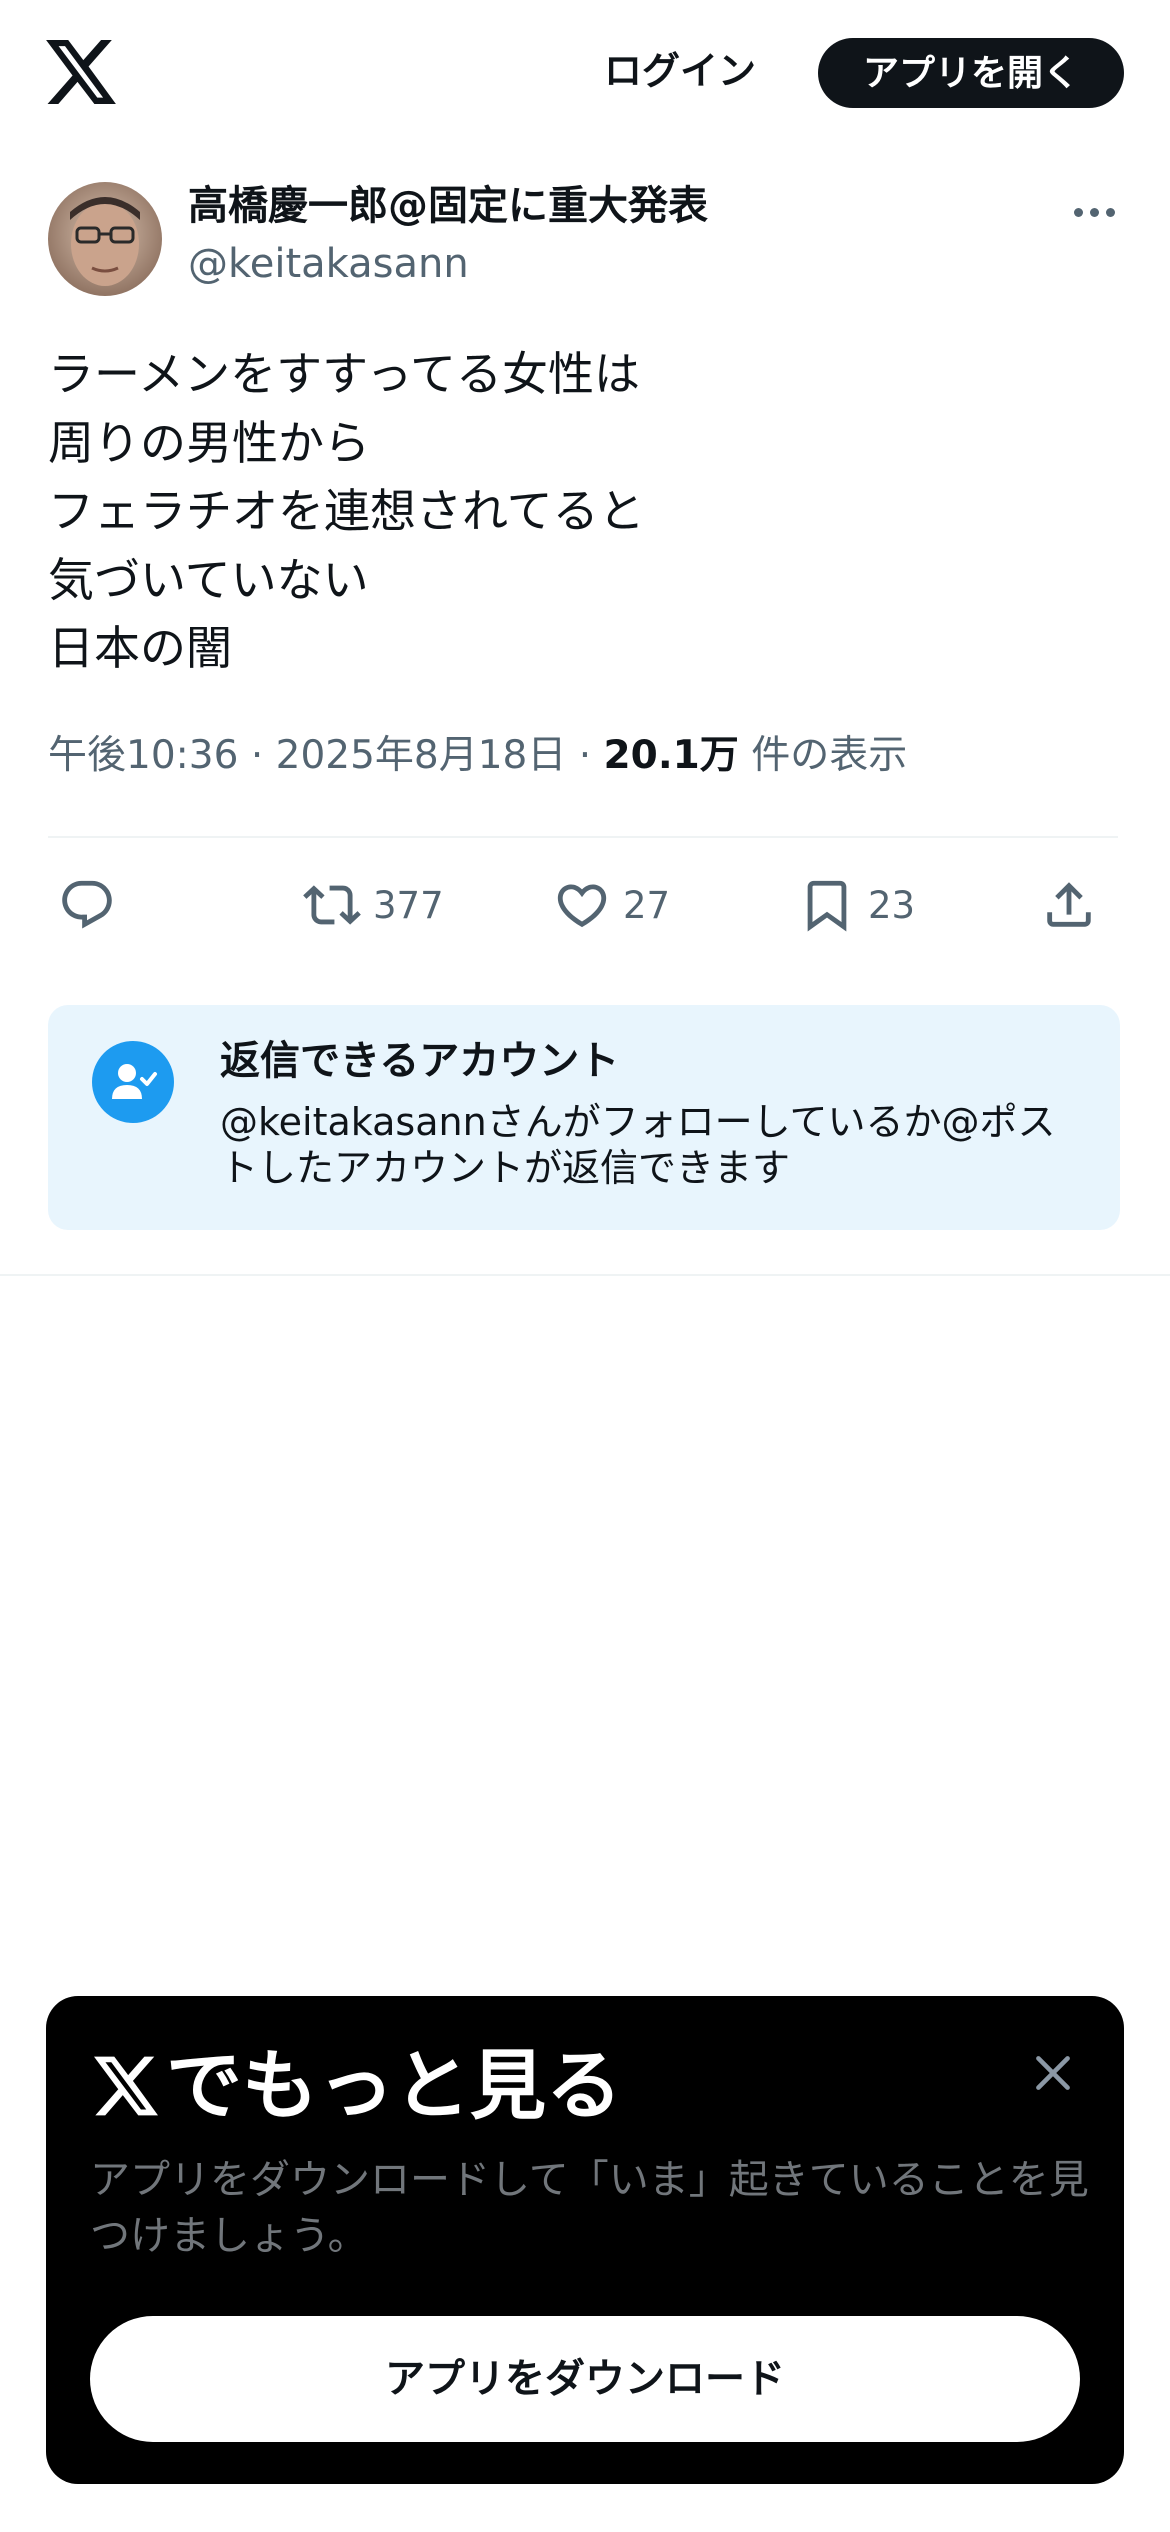  Describe the element at coordinates (332, 905) in the screenshot. I see `retweet-icon` at that location.